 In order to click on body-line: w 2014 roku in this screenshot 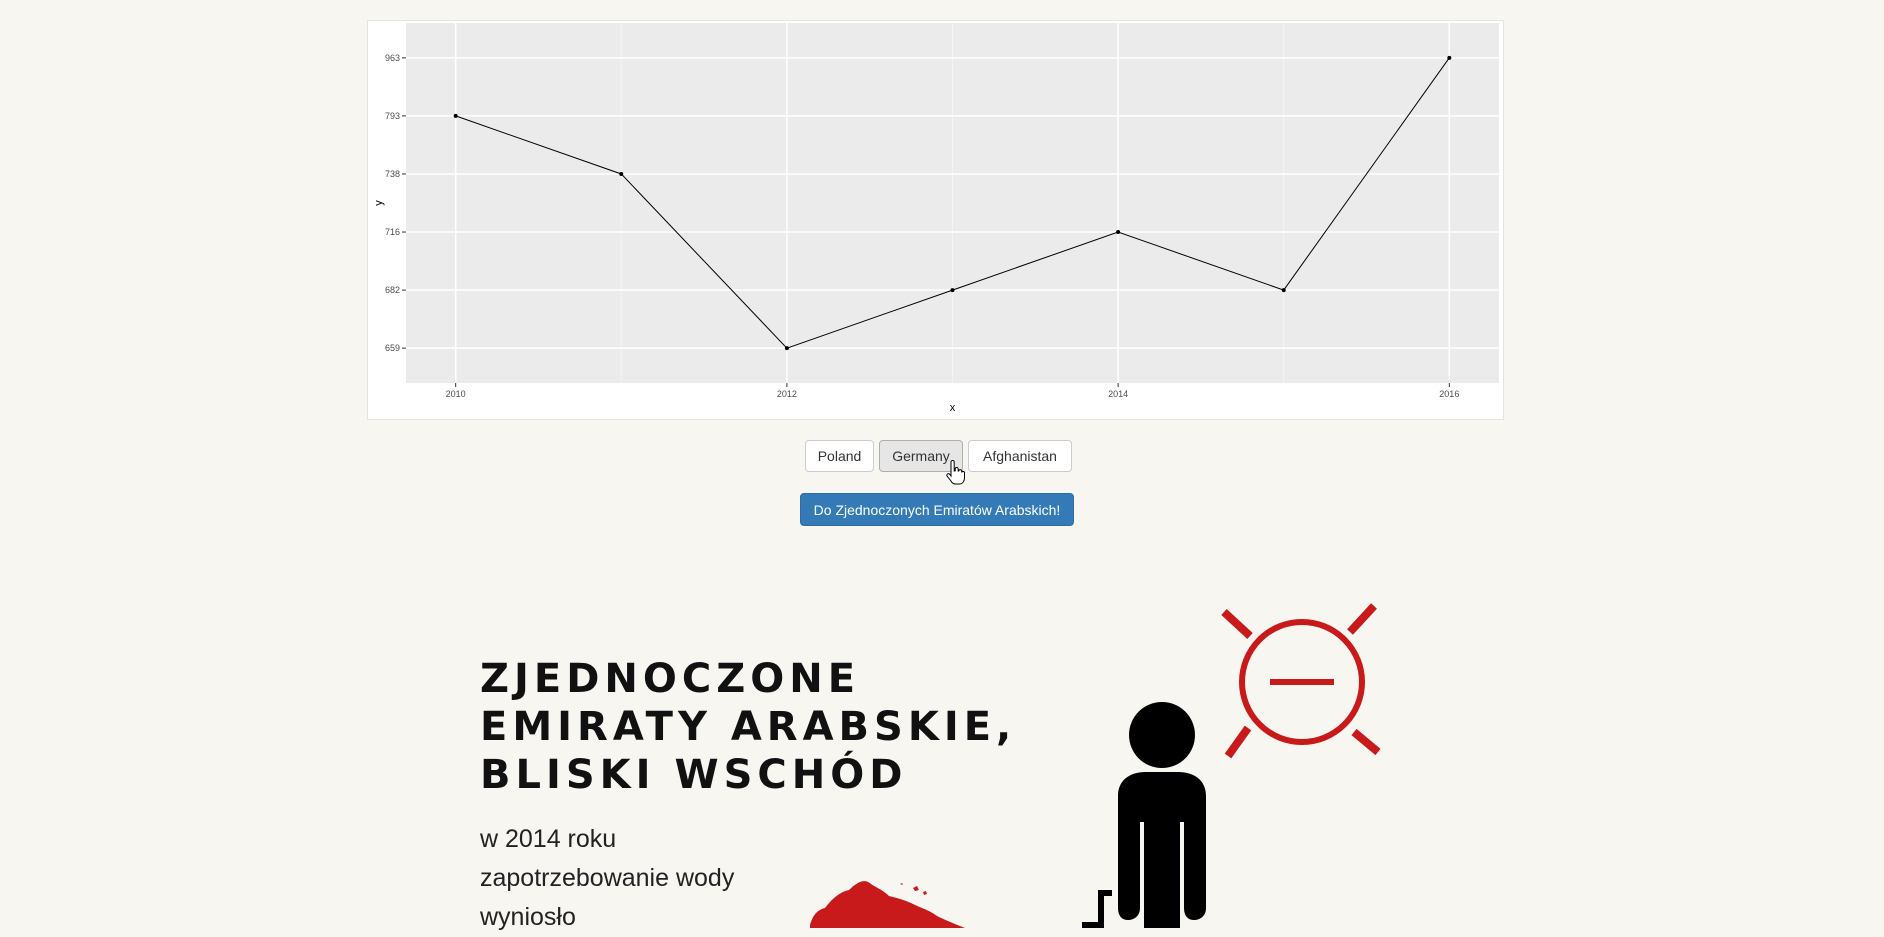, I will do `click(548, 839)`.